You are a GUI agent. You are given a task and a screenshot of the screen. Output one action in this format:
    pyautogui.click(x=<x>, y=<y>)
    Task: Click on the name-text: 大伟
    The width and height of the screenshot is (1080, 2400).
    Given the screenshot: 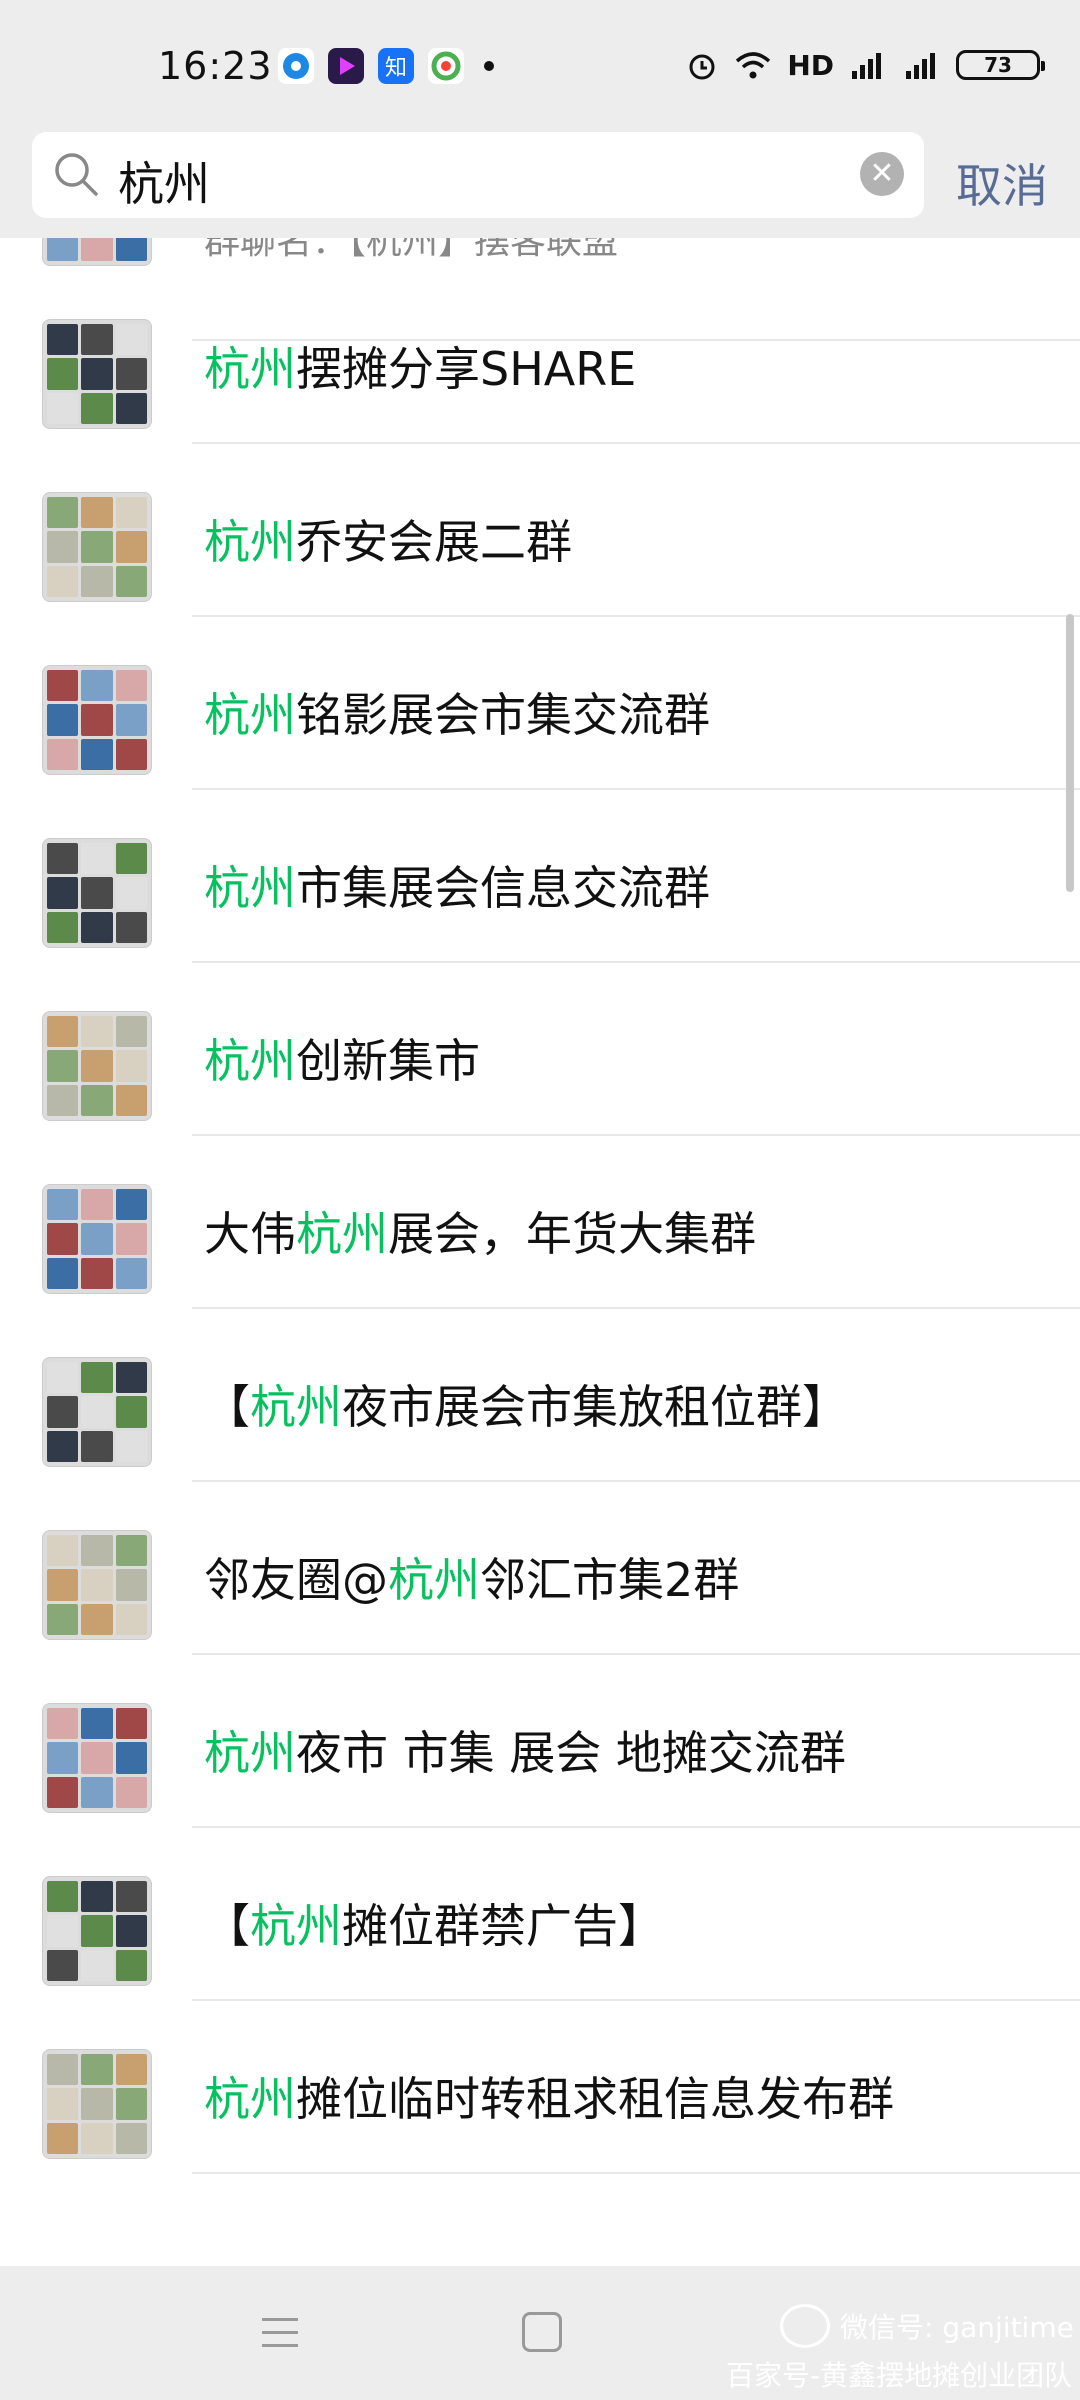 What is the action you would take?
    pyautogui.click(x=250, y=1234)
    